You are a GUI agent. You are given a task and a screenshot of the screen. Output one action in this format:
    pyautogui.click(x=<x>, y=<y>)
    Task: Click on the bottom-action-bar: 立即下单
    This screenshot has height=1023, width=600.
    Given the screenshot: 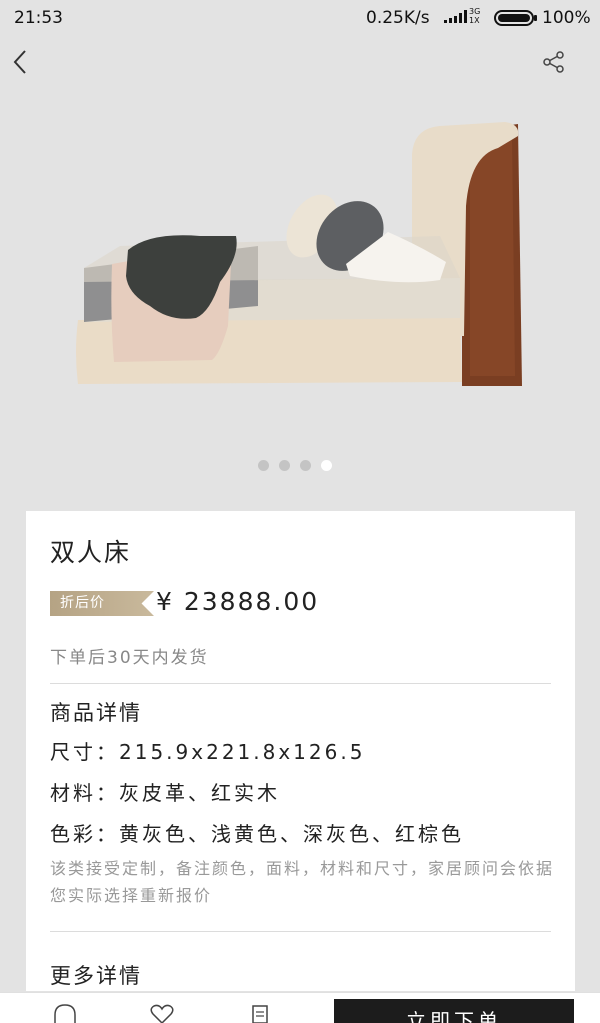 What is the action you would take?
    pyautogui.click(x=300, y=1007)
    